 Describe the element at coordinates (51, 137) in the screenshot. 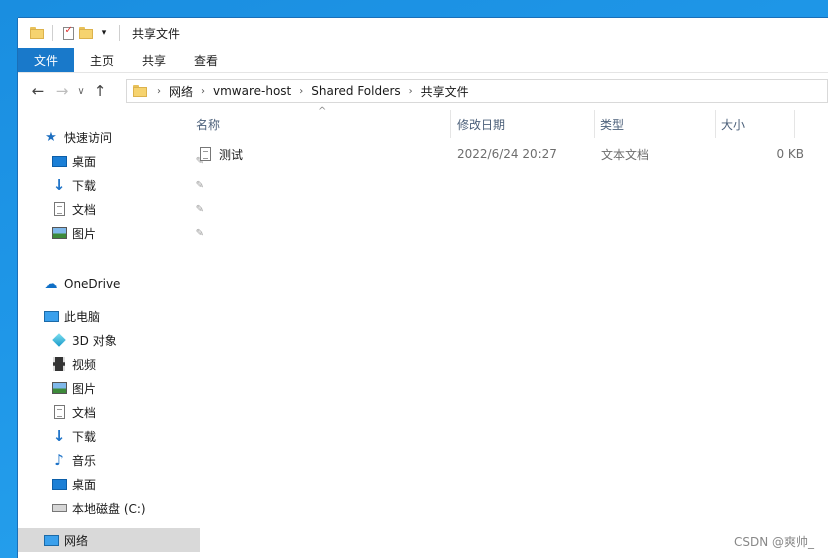

I see `star-icon: ★` at that location.